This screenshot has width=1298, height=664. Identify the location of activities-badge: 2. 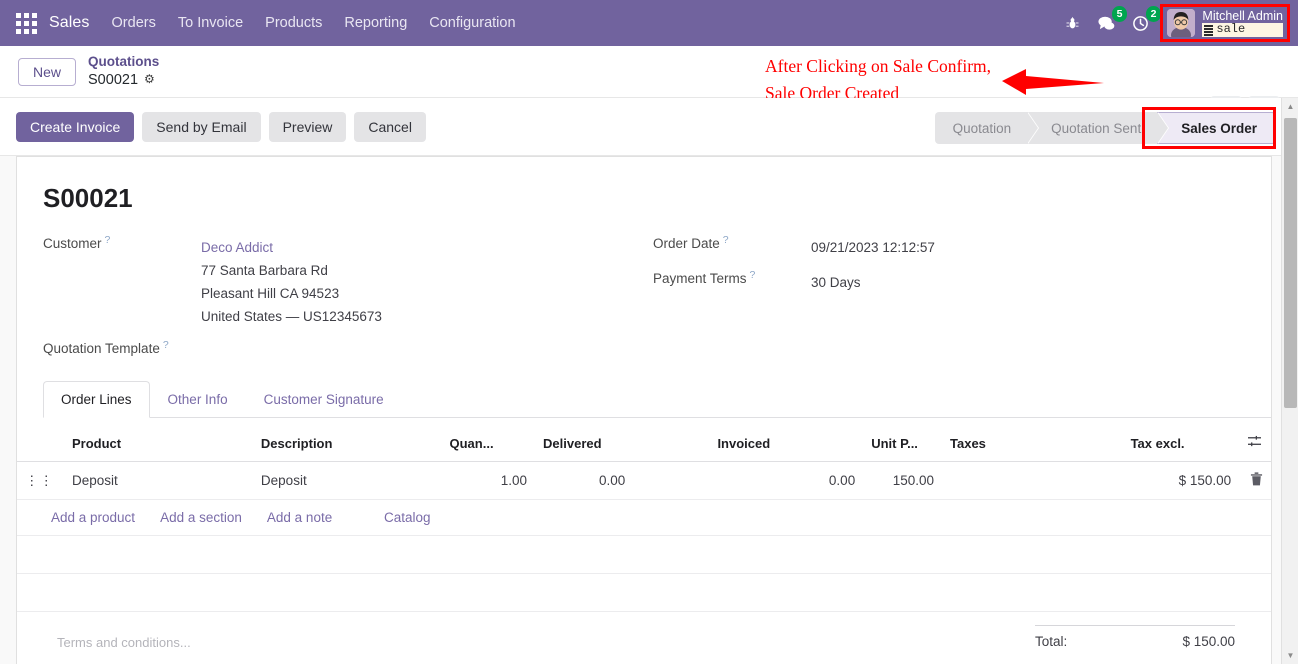
(1153, 14).